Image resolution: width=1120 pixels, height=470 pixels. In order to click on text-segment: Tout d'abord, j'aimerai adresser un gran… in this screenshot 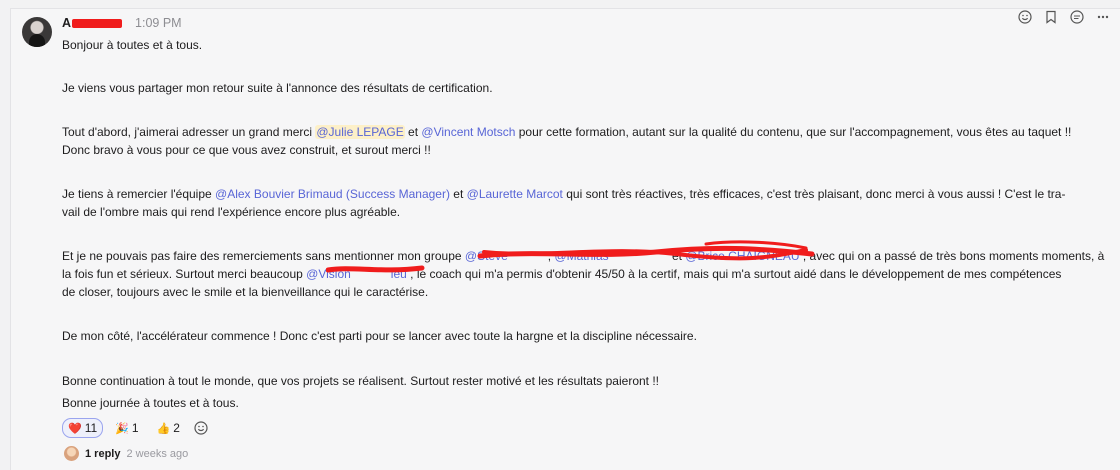, I will do `click(189, 132)`.